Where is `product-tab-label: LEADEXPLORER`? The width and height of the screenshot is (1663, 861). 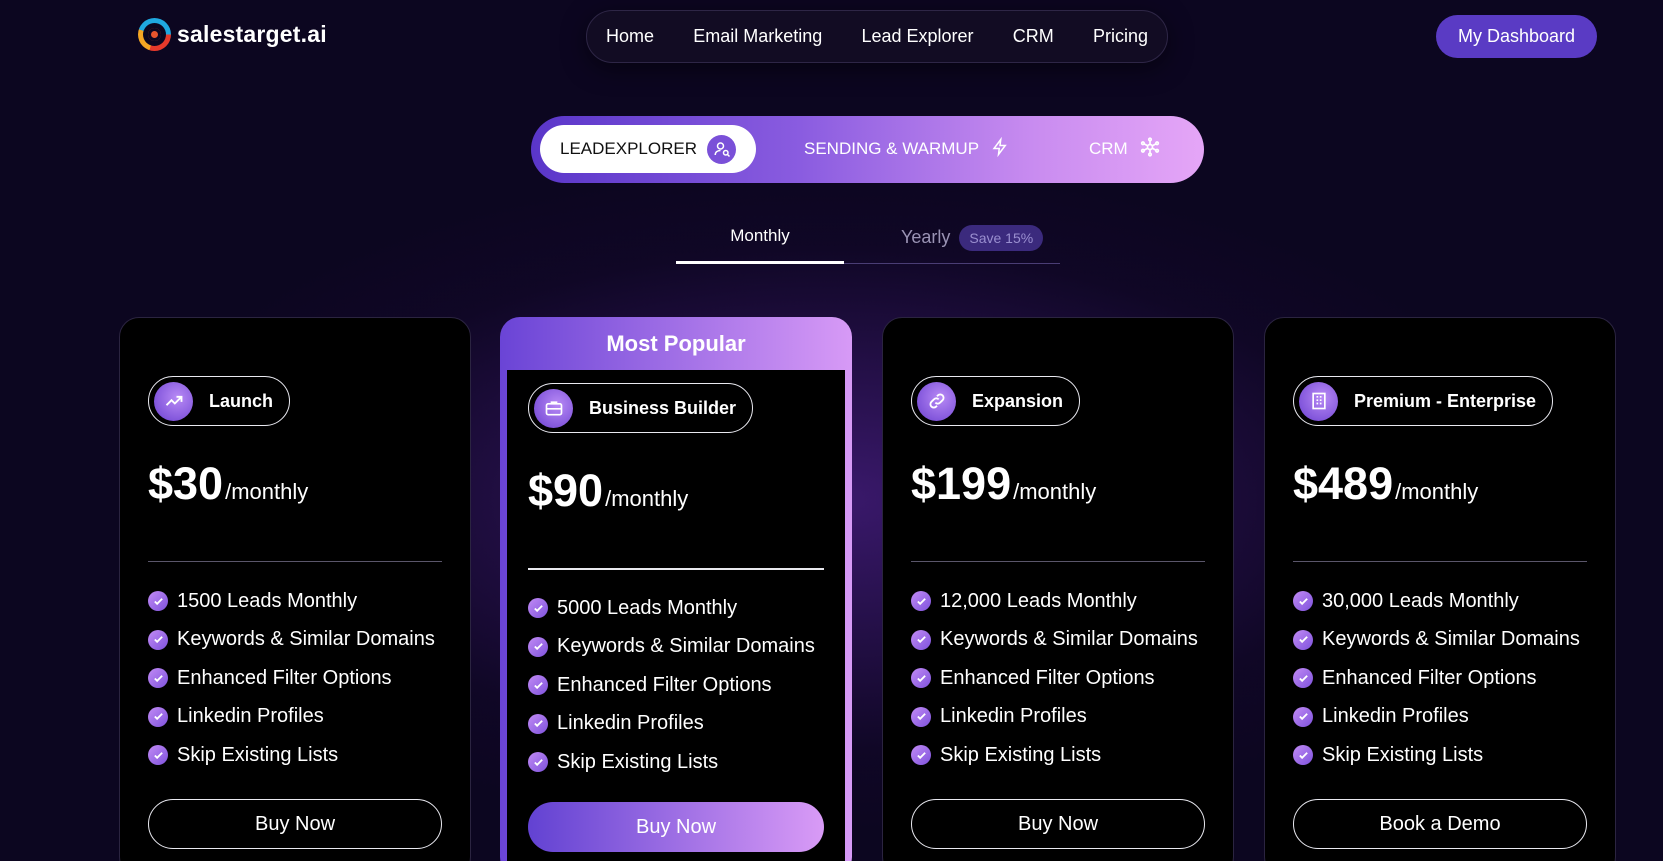
product-tab-label: LEADEXPLORER is located at coordinates (628, 148).